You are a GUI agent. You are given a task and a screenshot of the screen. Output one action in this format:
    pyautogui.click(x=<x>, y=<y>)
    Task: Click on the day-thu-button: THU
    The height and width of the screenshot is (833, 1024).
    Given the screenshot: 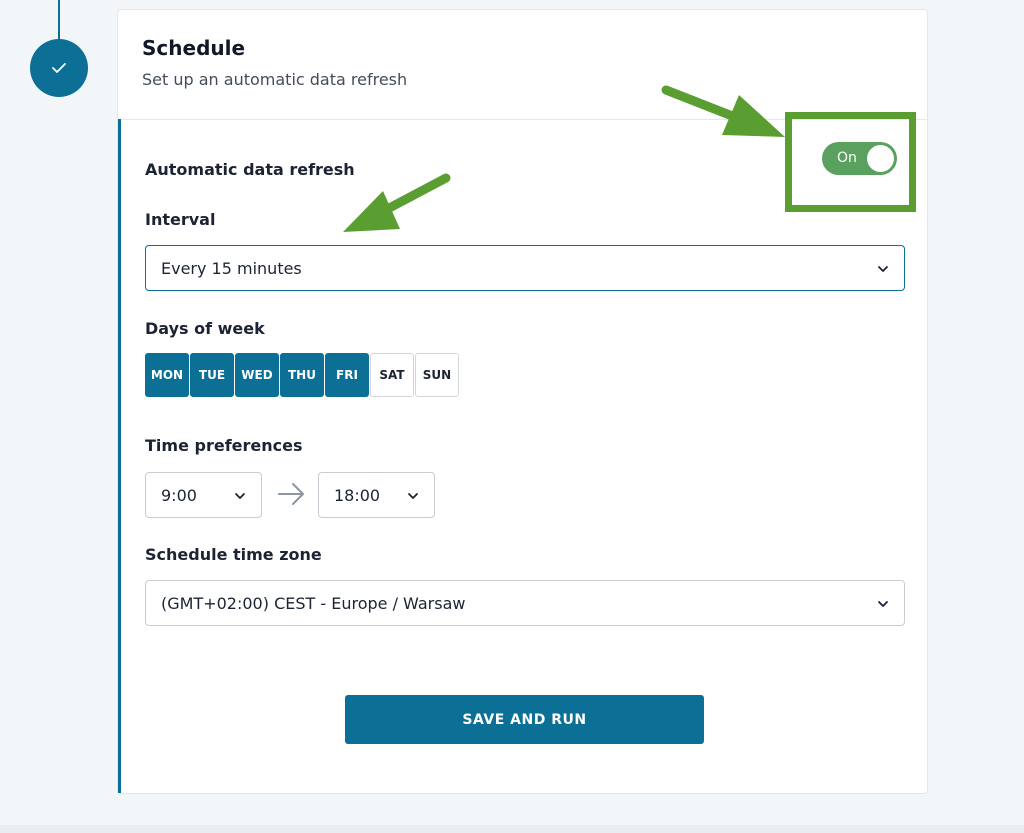 What is the action you would take?
    pyautogui.click(x=302, y=375)
    